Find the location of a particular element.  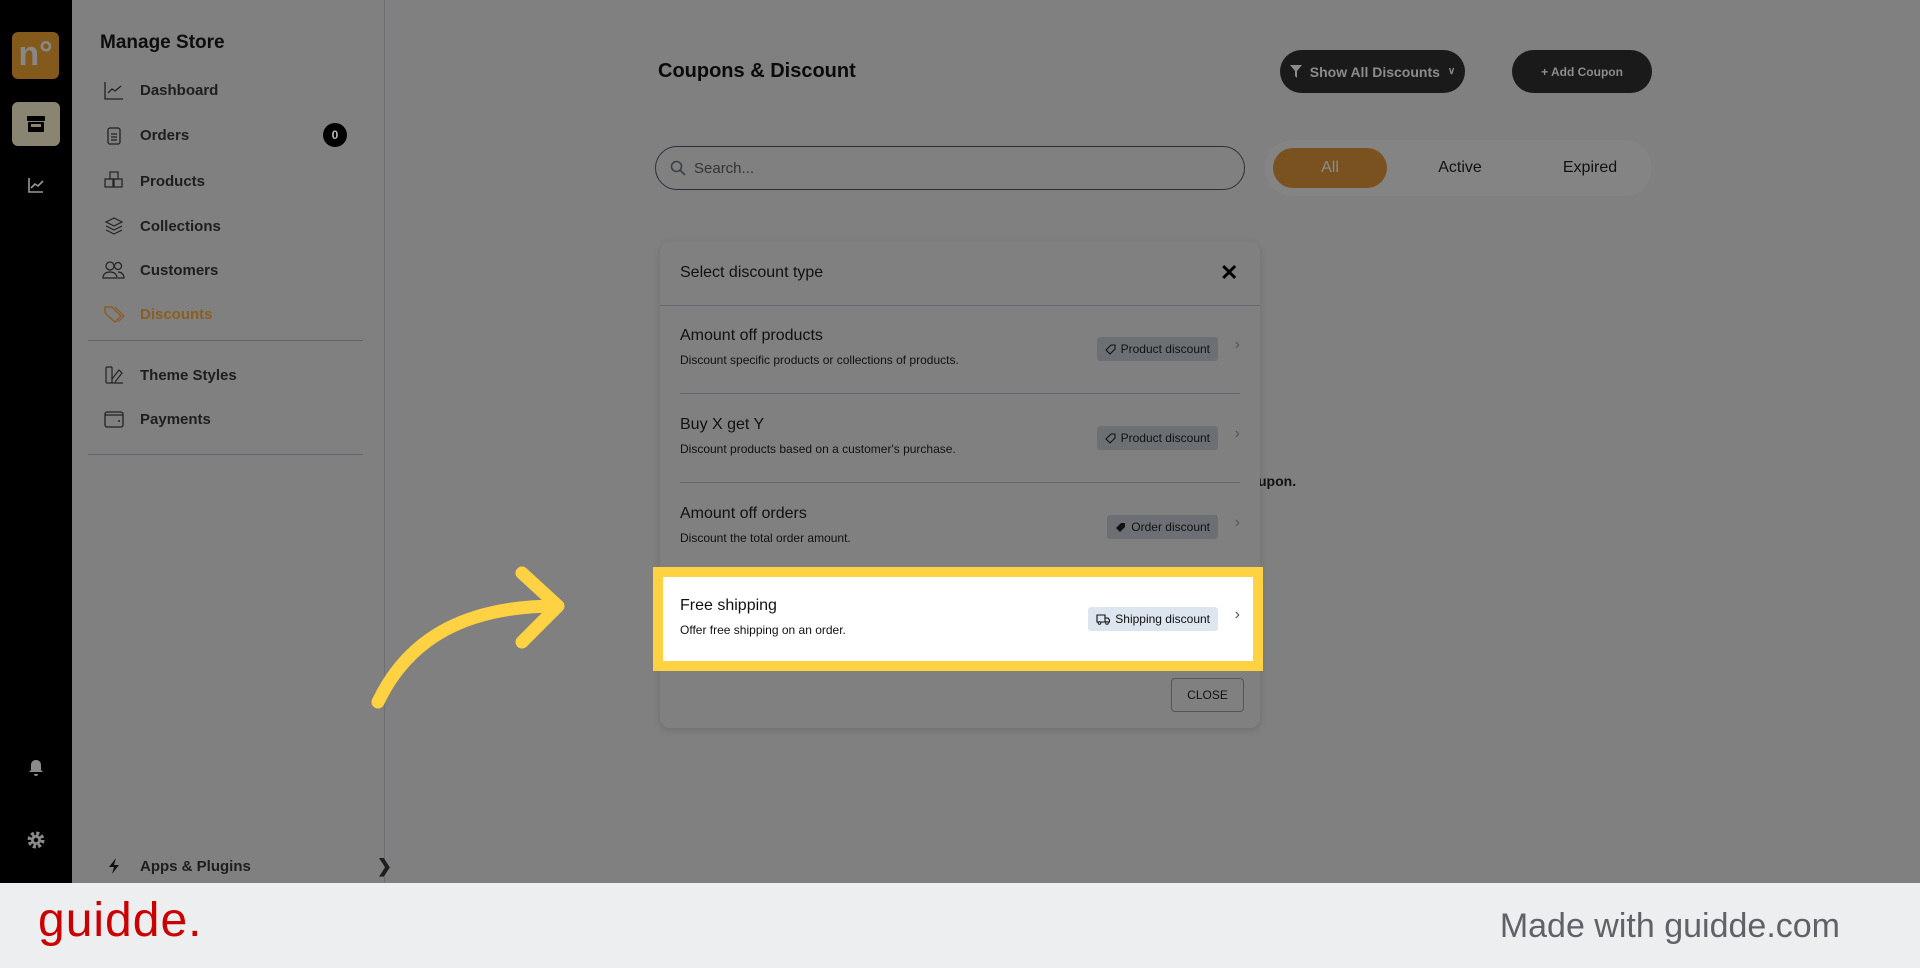

guidde-logo: guidde. is located at coordinates (120, 920).